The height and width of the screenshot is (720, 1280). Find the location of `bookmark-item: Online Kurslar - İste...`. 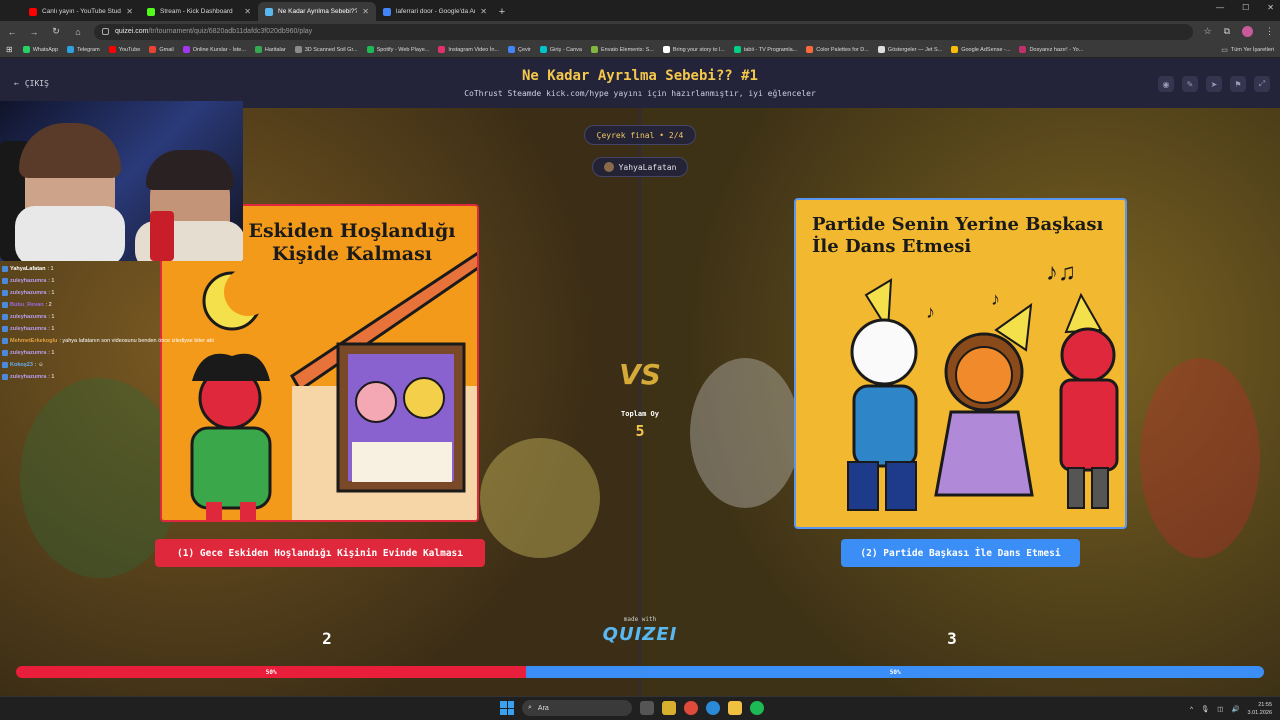

bookmark-item: Online Kurslar - İste... is located at coordinates (214, 49).